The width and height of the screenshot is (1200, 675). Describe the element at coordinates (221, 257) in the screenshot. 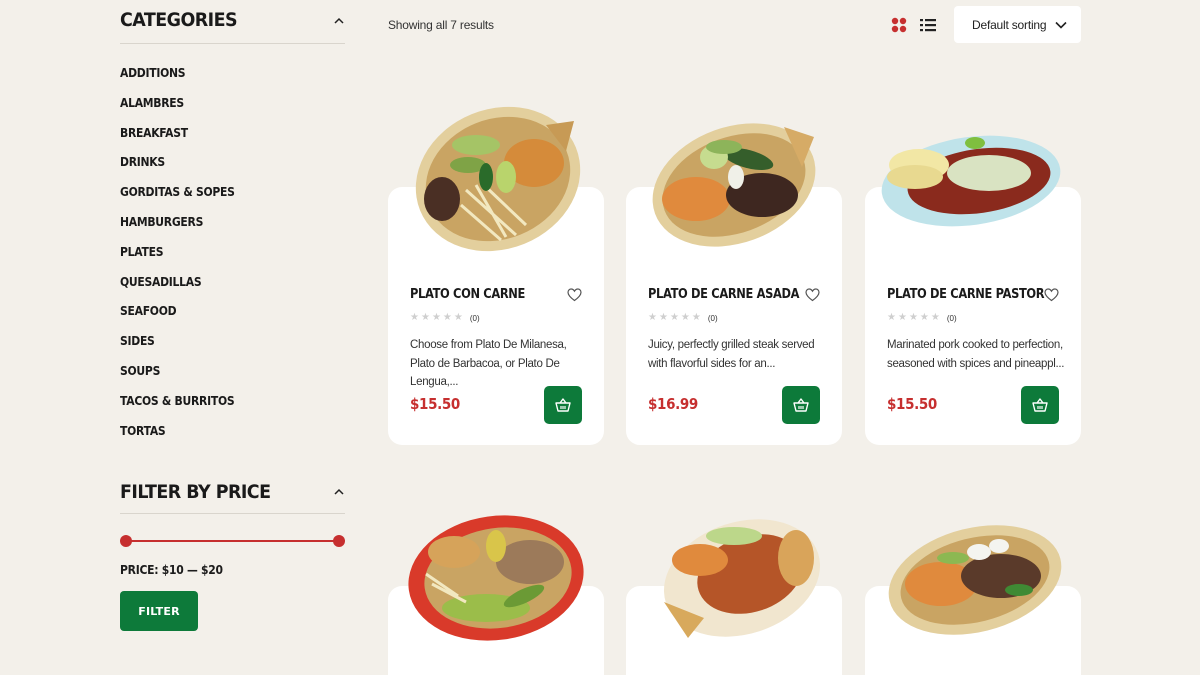

I see `category-item-plates: PLATES` at that location.